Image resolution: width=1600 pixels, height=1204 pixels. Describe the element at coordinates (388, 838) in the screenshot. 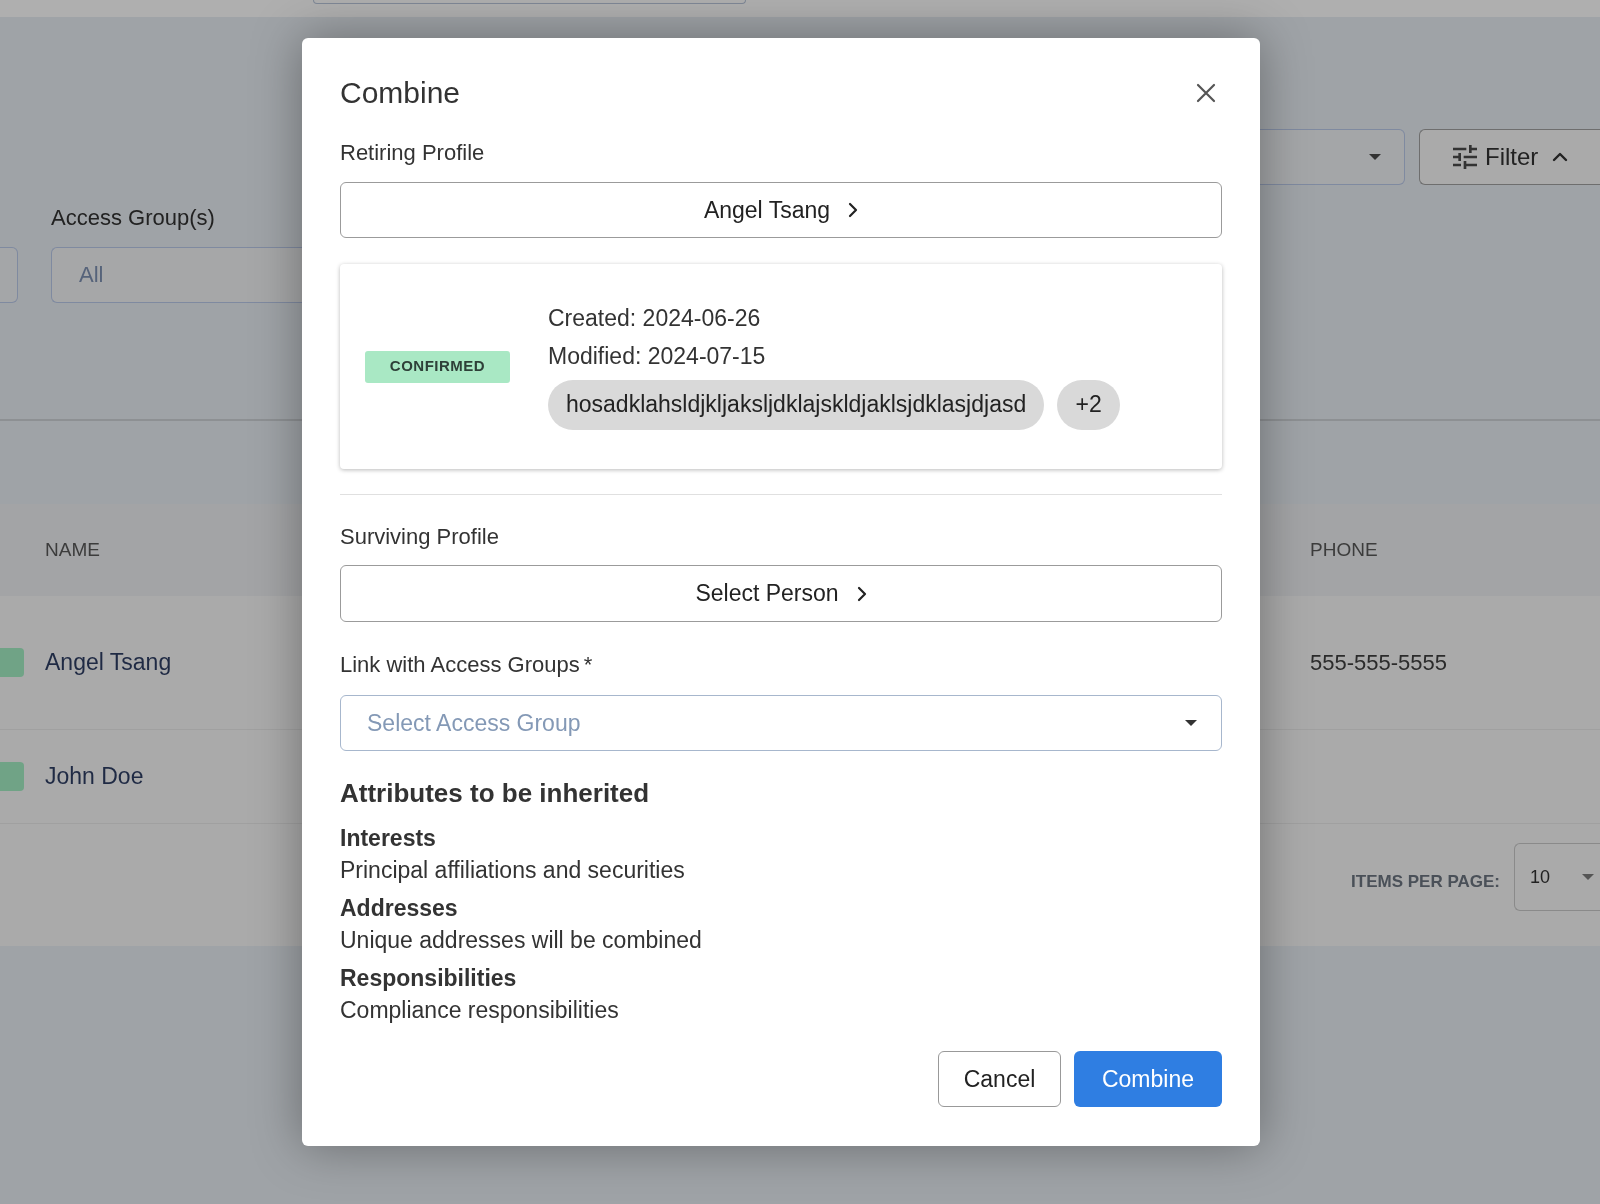

I see `attribute-name: Interests` at that location.